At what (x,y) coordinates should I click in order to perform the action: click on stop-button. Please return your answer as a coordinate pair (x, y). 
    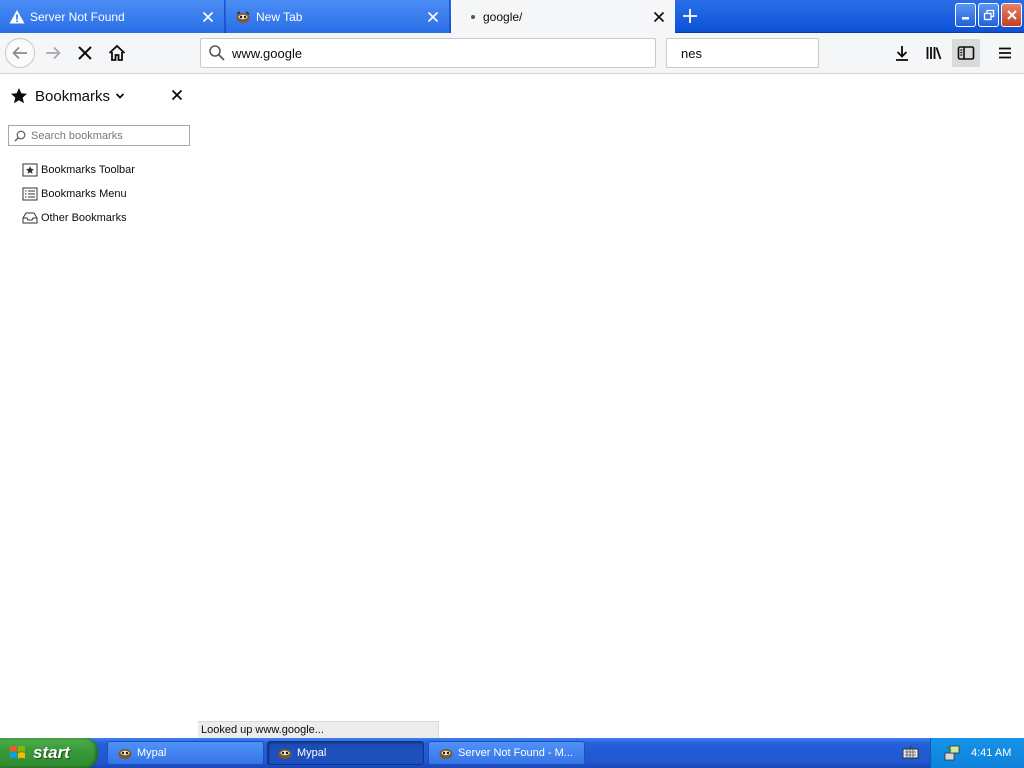
    Looking at the image, I should click on (85, 53).